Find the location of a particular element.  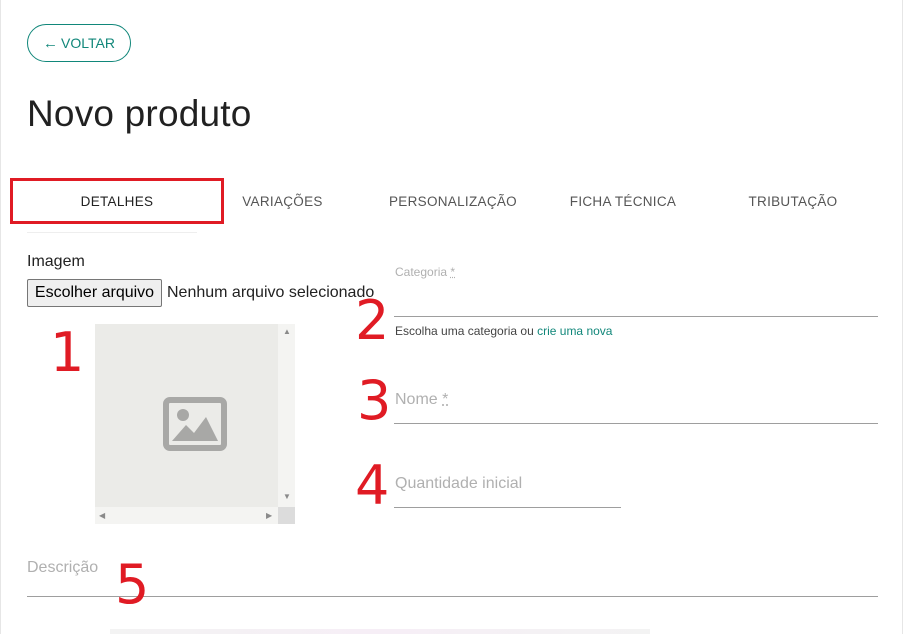

annotation-4: 4 is located at coordinates (372, 485).